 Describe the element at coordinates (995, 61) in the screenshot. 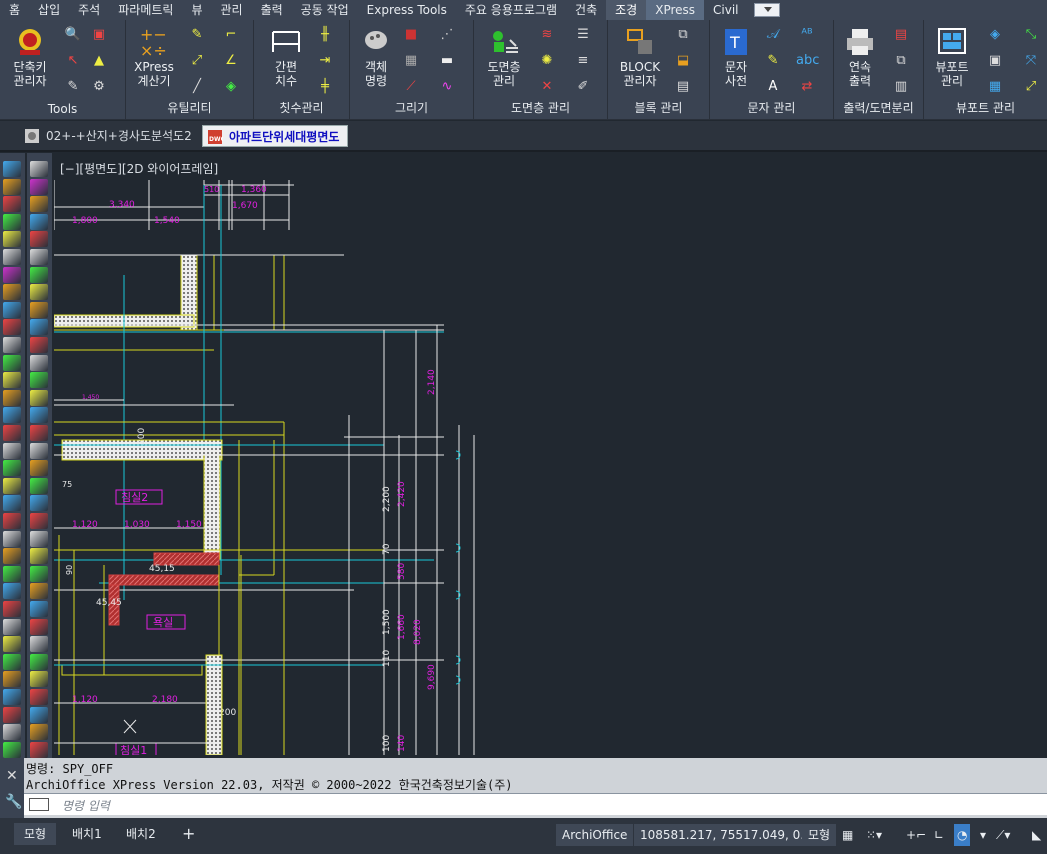

I see `vp-rect-icon: ▣` at that location.